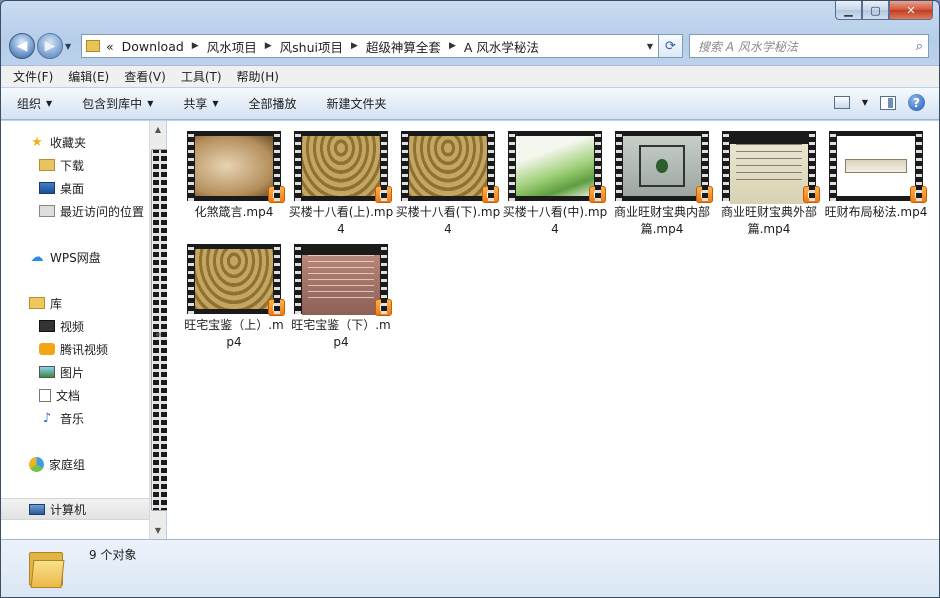 This screenshot has height=598, width=940. What do you see at coordinates (403, 46) in the screenshot?
I see `breadcrumb-super-suite: 超级神算全套` at bounding box center [403, 46].